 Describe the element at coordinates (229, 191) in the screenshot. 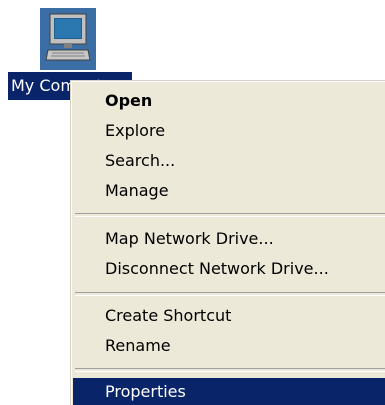

I see `menu-item-manage: Manage` at that location.